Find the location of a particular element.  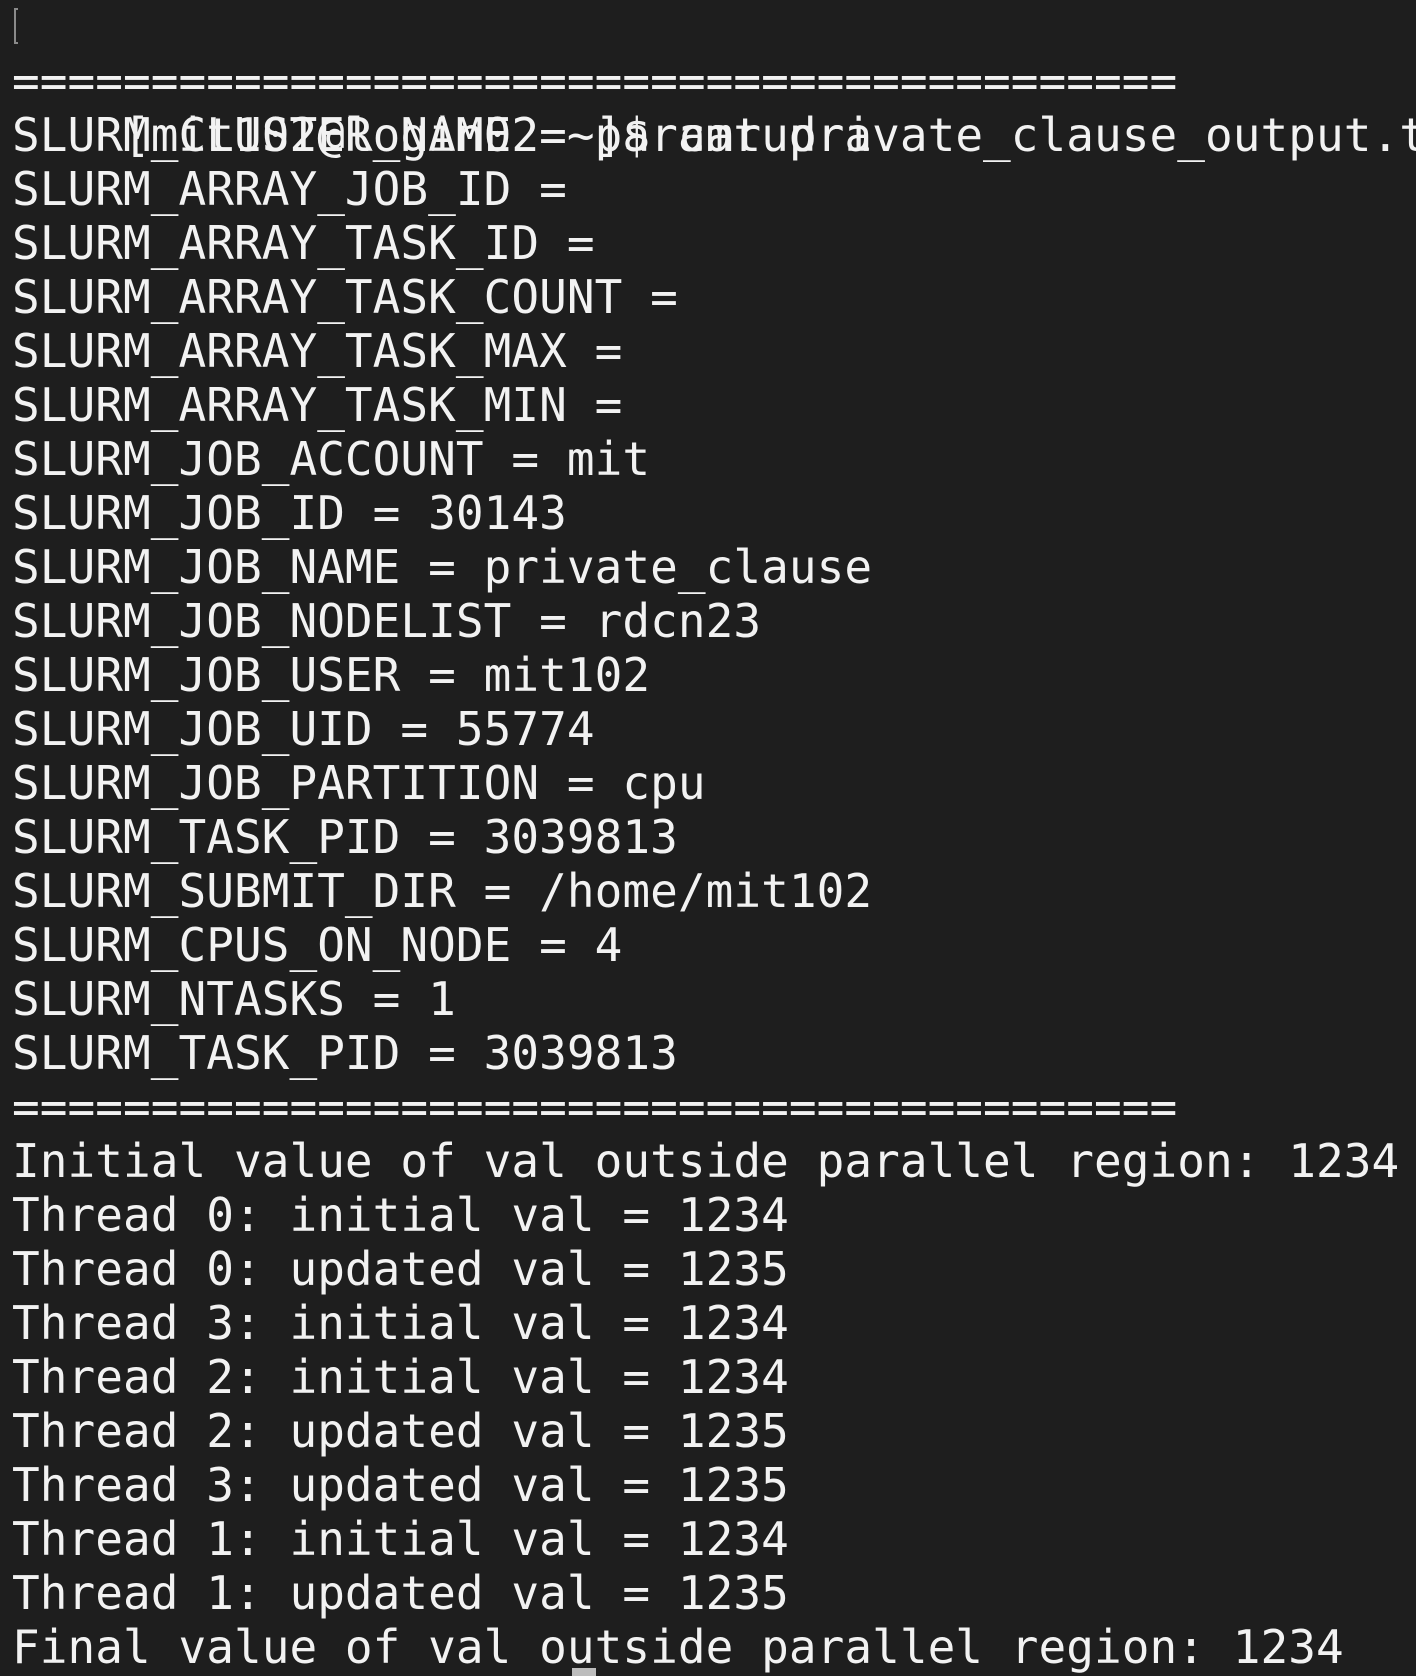

output-line: SLURM_CPUS_ON_NODE = 4 is located at coordinates (317, 945).